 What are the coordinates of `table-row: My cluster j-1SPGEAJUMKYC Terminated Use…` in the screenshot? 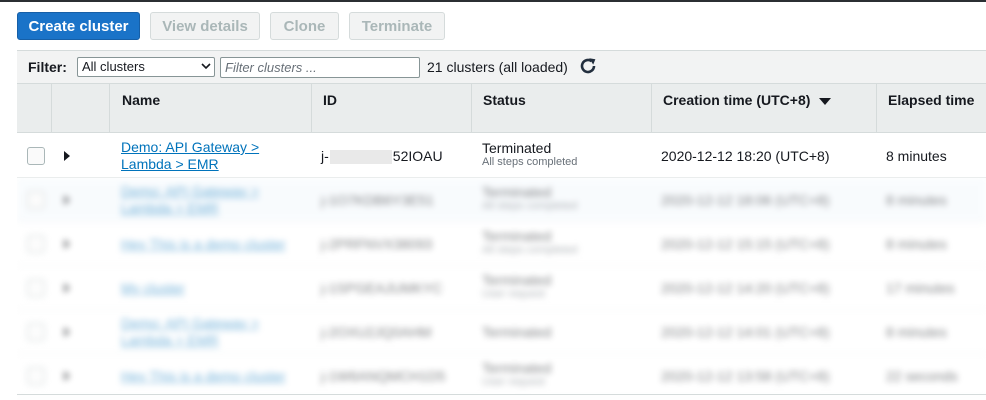 It's located at (501, 288).